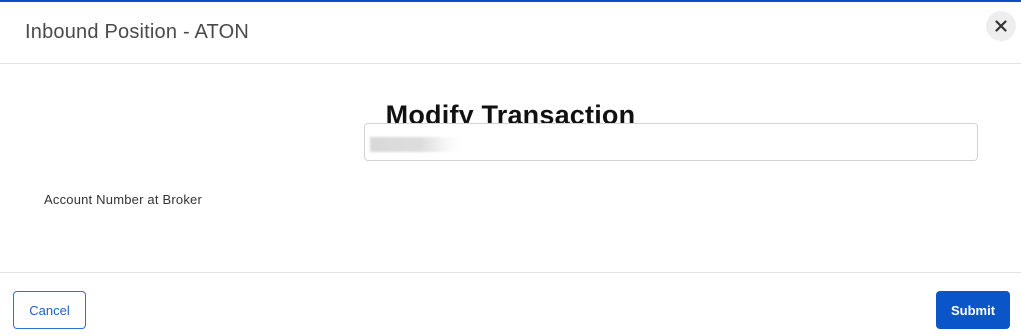 The image size is (1021, 336). I want to click on close-button, so click(1001, 26).